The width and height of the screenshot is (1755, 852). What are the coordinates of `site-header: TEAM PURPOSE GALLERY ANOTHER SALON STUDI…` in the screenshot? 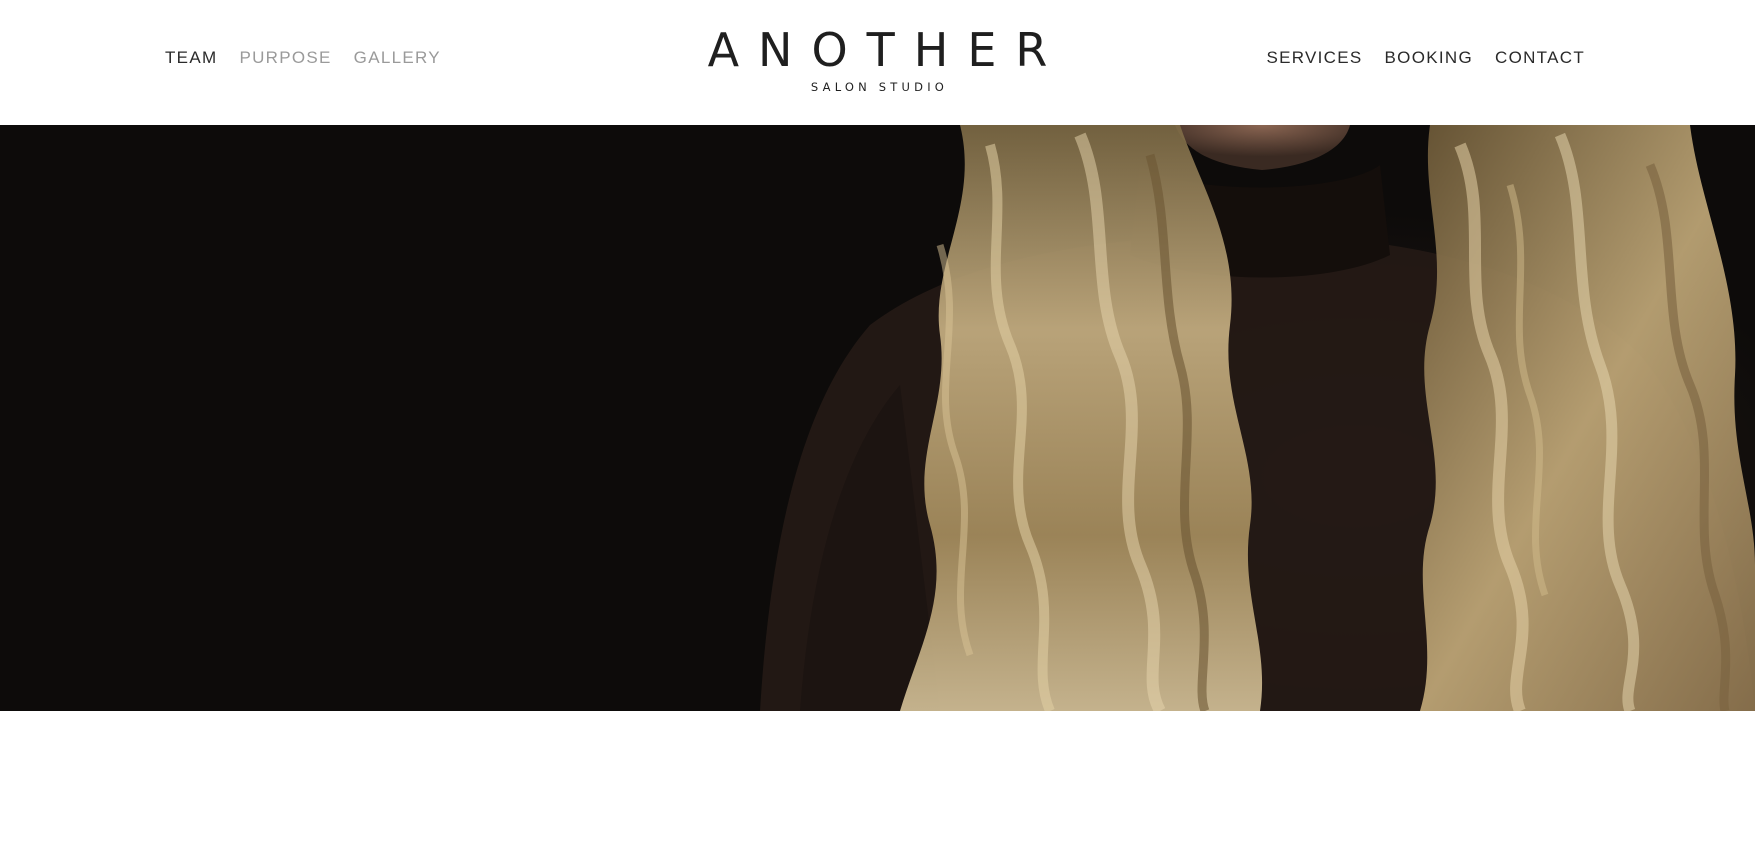 It's located at (877, 62).